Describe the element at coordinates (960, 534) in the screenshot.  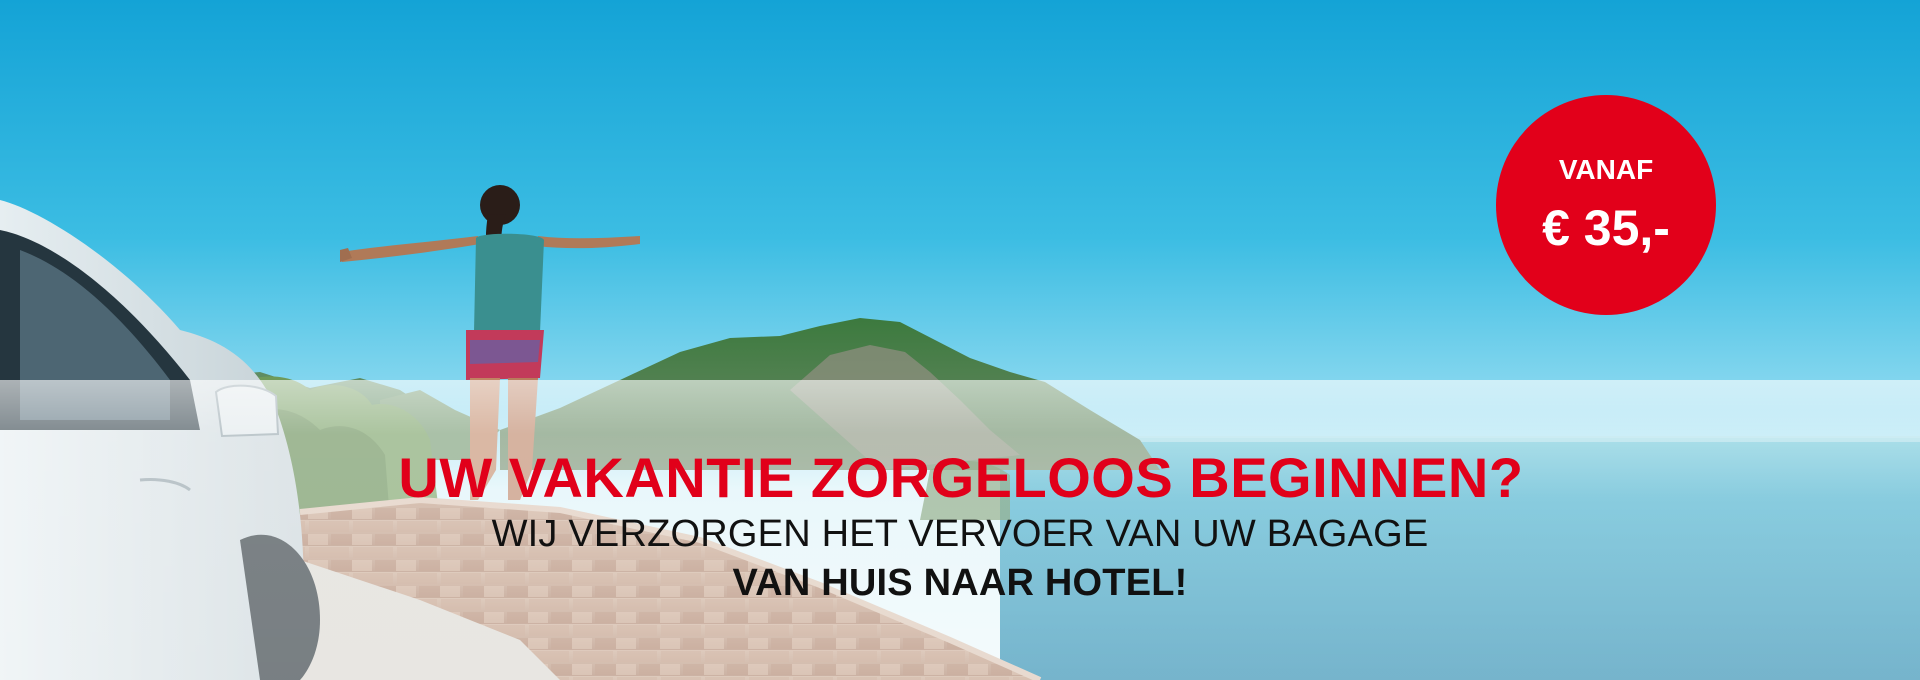
I see `hero-subline: WIJ VERZORGEN HET VERVOER VAN UW BAGAGE` at that location.